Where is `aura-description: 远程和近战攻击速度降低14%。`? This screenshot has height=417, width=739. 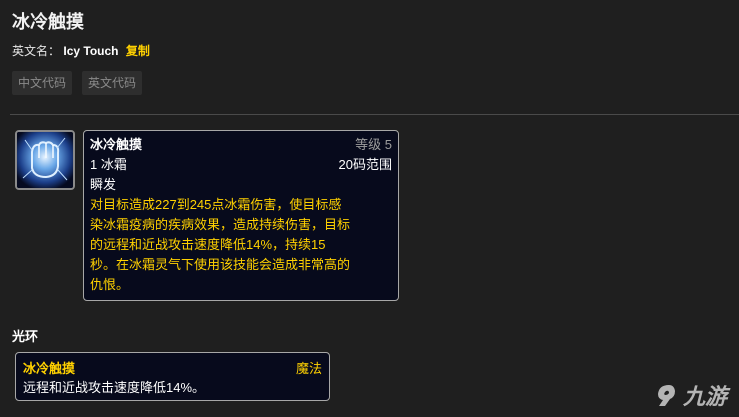
aura-description: 远程和近战攻击速度降低14%。 is located at coordinates (114, 387).